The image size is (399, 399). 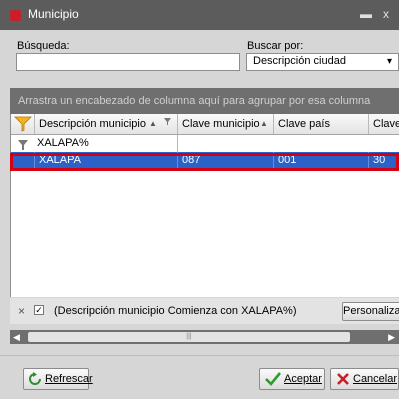 What do you see at coordinates (53, 14) in the screenshot?
I see `window-title: Municipio` at bounding box center [53, 14].